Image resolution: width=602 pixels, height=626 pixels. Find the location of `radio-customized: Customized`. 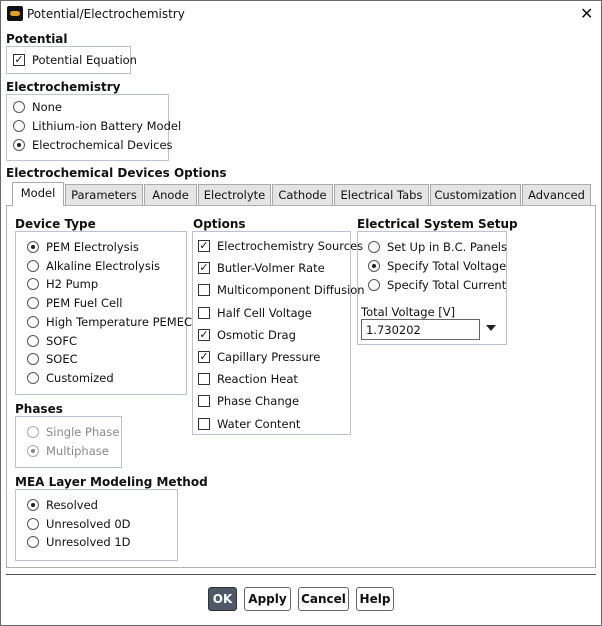

radio-customized: Customized is located at coordinates (70, 378).